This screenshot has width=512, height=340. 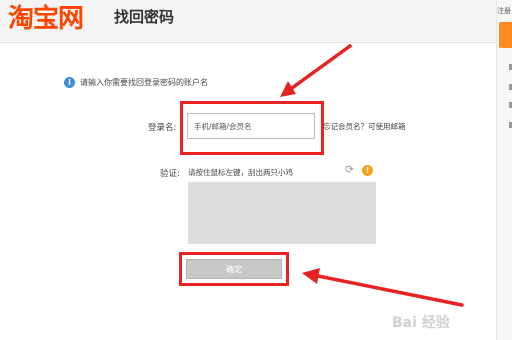 I want to click on baidu-watermark: Bai 经验, so click(x=421, y=323).